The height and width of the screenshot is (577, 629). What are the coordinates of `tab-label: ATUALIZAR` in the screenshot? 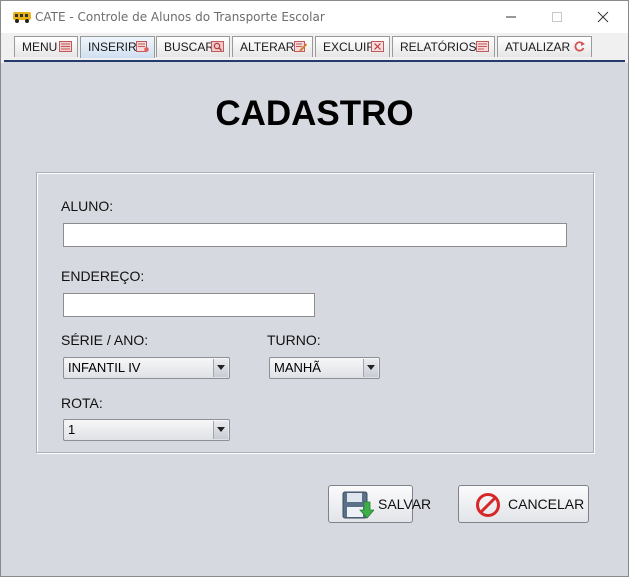 It's located at (538, 47).